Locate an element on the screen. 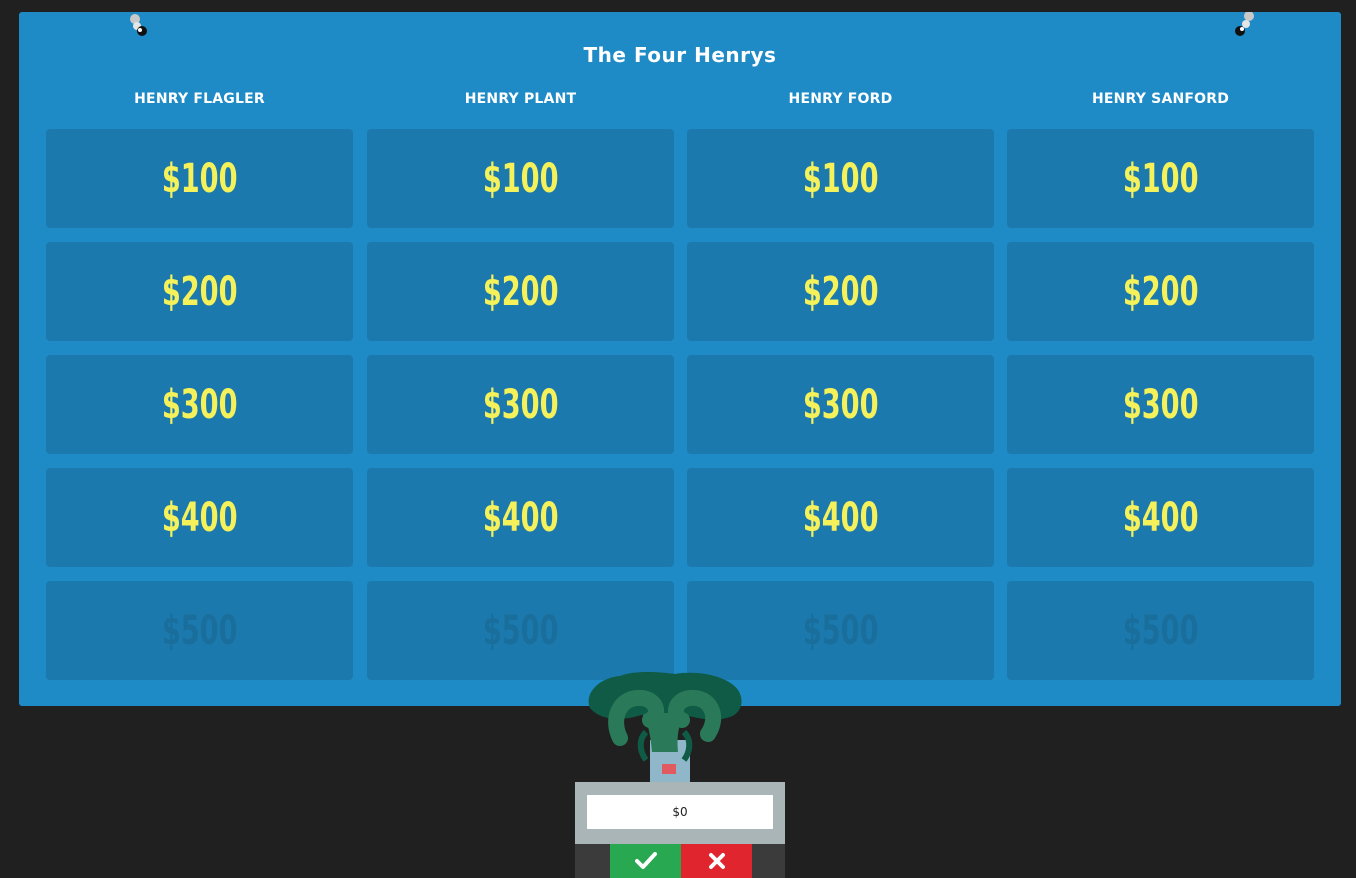  mark-wrong-button is located at coordinates (716, 861).